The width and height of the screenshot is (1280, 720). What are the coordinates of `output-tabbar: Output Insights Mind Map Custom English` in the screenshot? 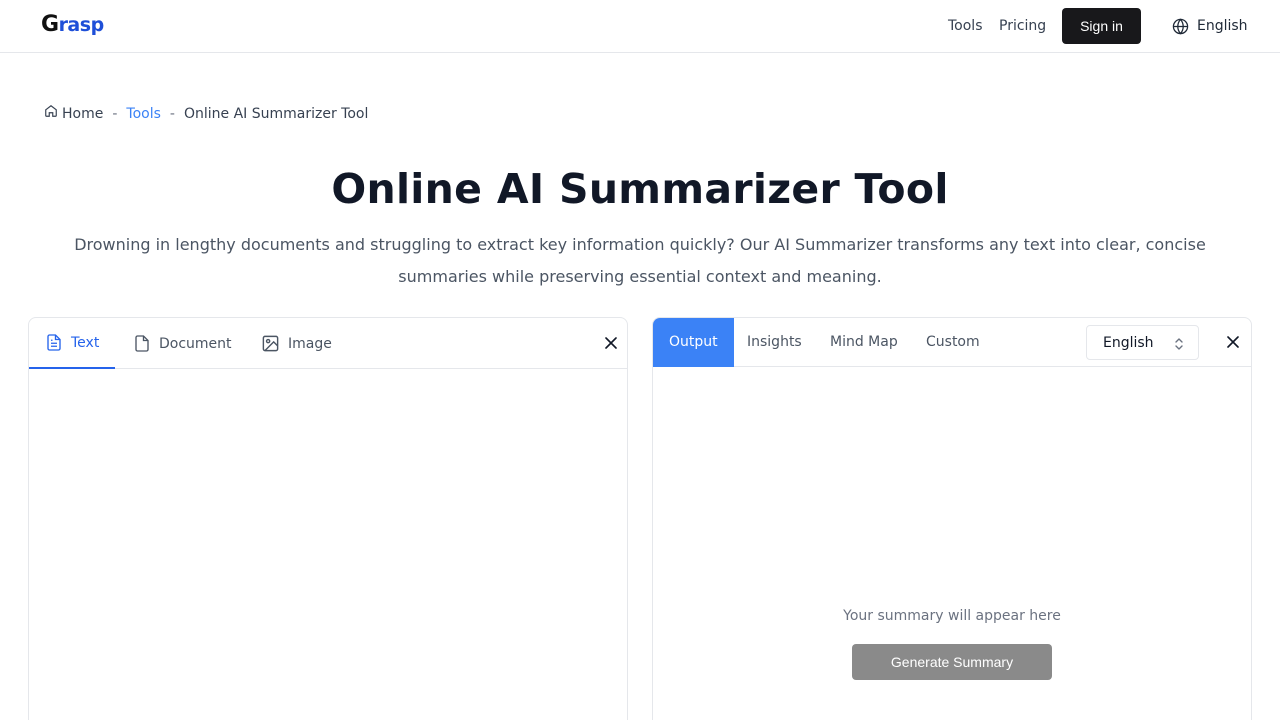 It's located at (952, 342).